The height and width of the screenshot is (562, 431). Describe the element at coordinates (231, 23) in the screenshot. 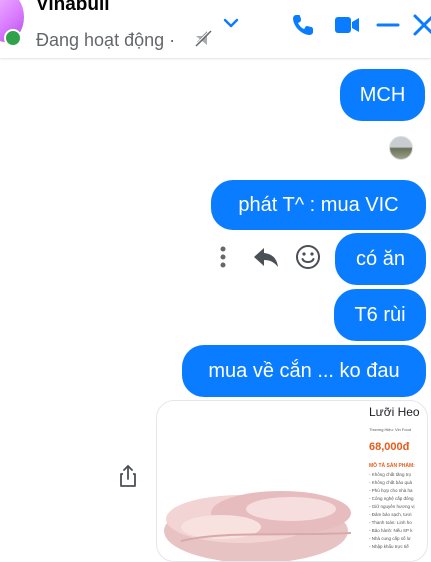

I see `chevron-down-icon` at that location.